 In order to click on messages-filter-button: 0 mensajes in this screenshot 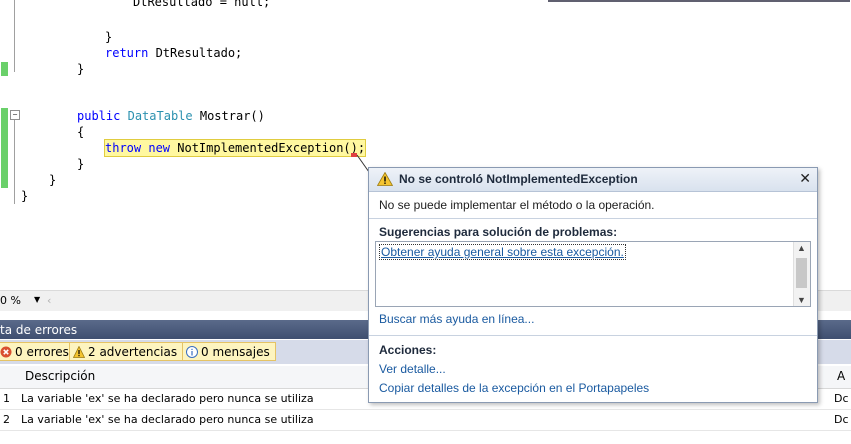, I will do `click(229, 351)`.